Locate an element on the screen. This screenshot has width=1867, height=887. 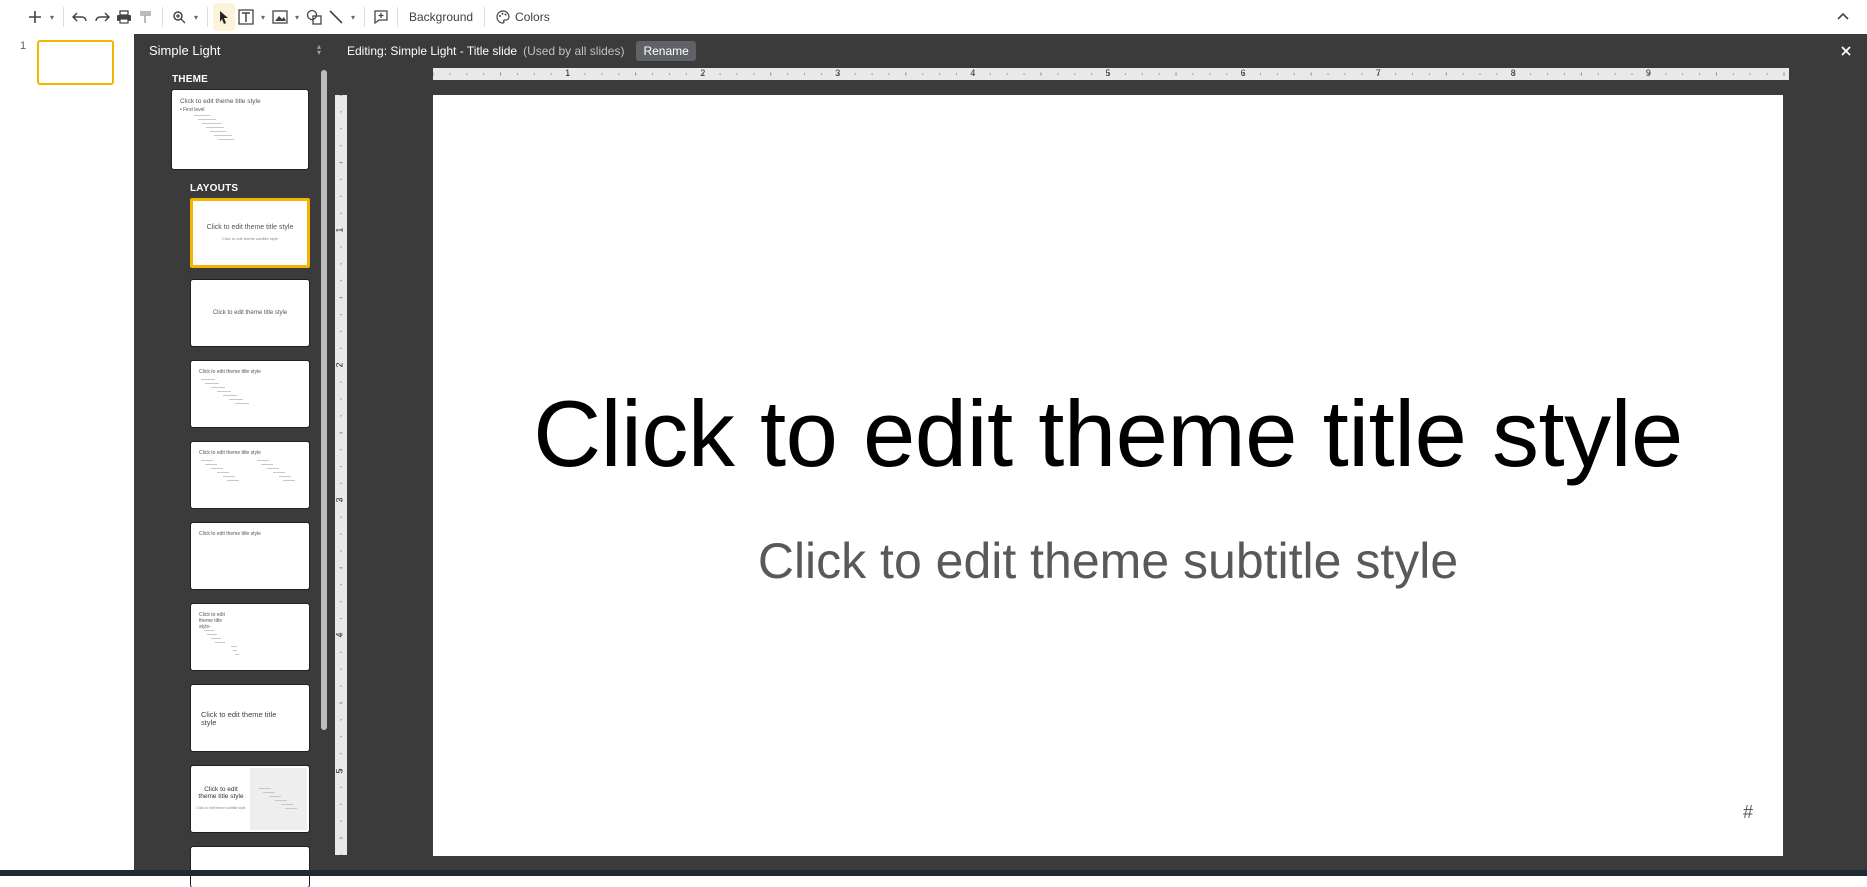
thumb-bullet-lines-right is located at coordinates (277, 472).